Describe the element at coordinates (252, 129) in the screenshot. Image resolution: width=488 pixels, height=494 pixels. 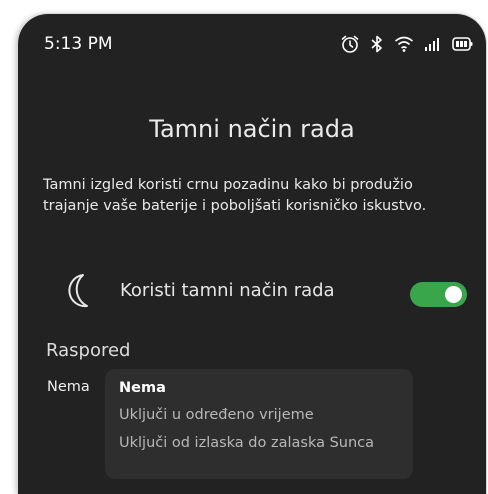
I see `page-title: Tamni način rada` at that location.